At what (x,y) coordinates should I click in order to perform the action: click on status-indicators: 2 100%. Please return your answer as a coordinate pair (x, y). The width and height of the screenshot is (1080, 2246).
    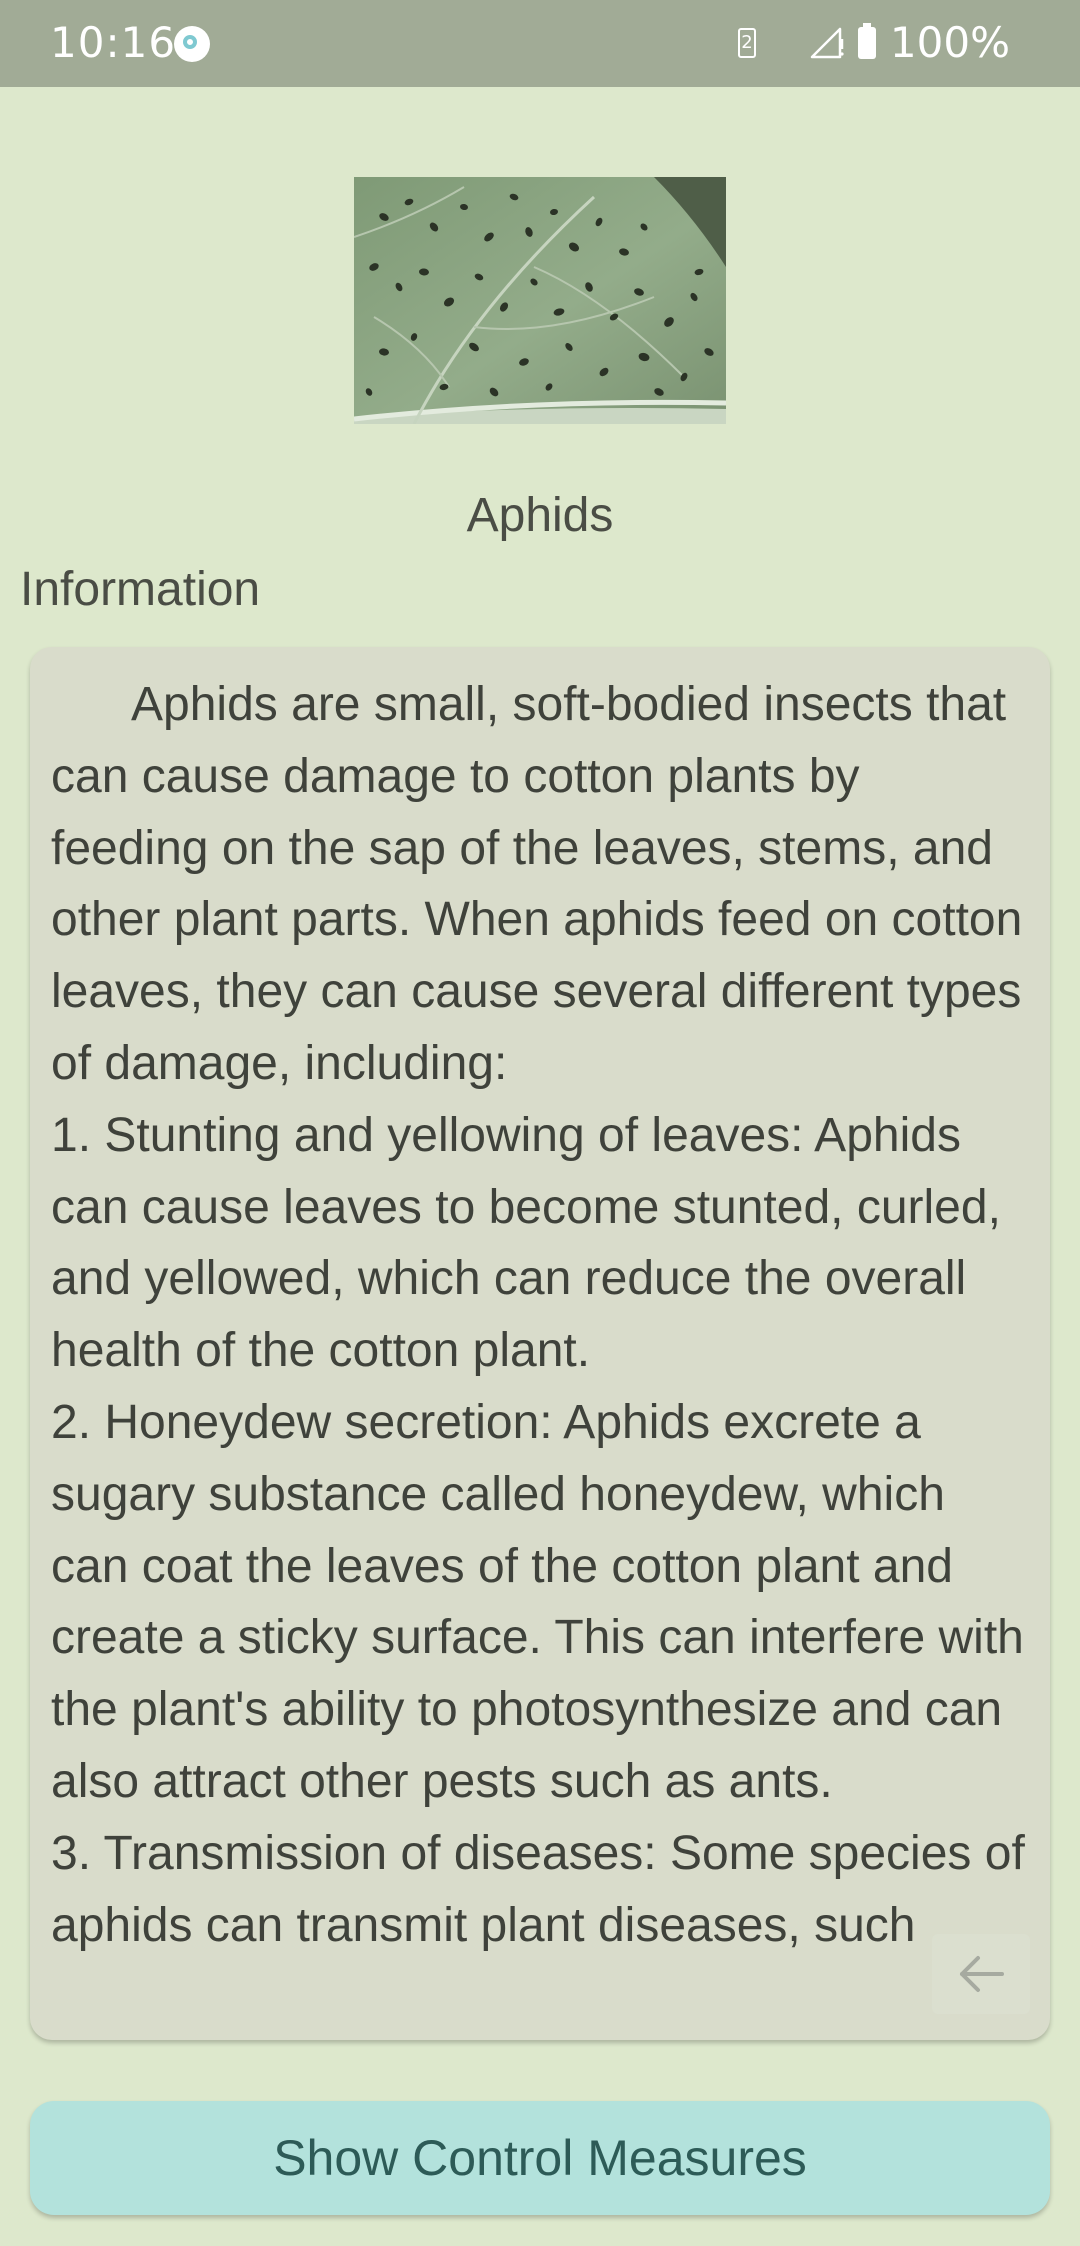
    Looking at the image, I should click on (873, 42).